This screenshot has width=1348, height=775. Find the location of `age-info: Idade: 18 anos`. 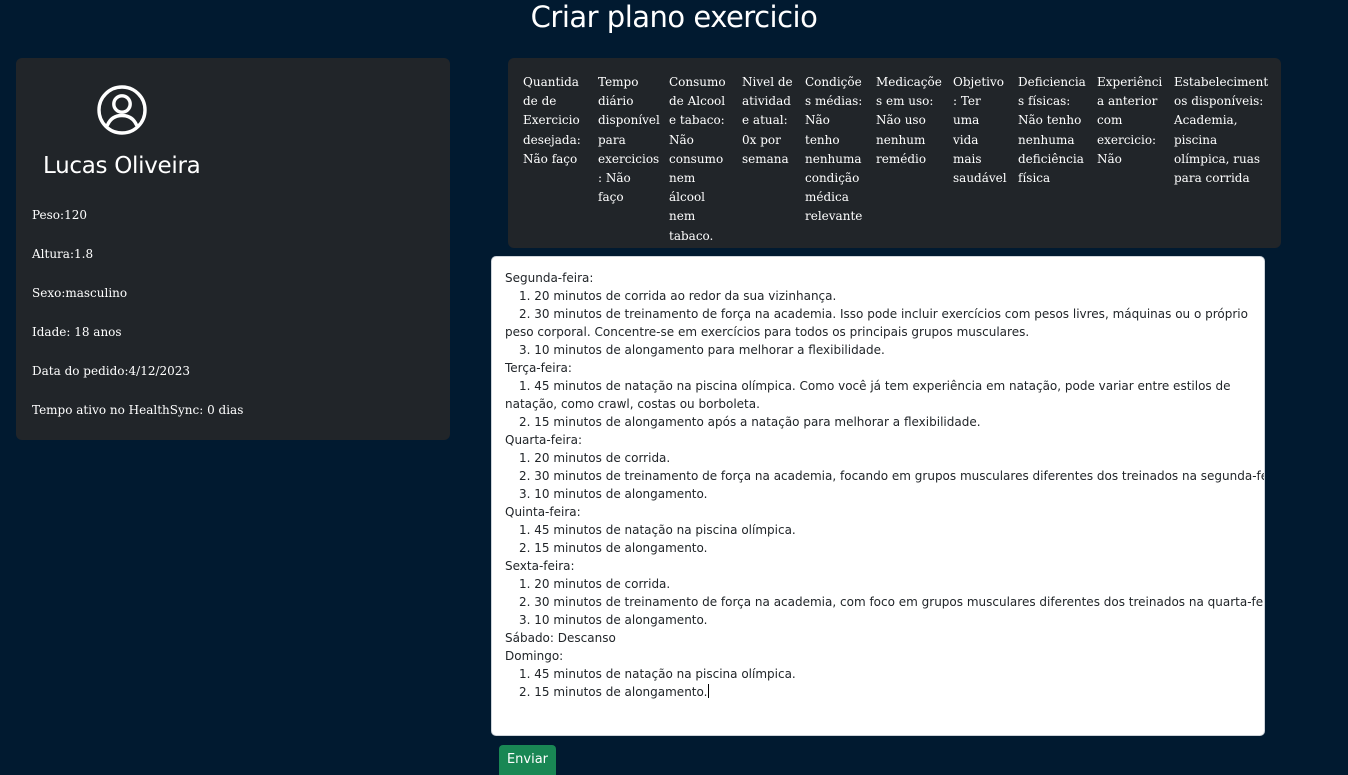

age-info: Idade: 18 anos is located at coordinates (77, 332).